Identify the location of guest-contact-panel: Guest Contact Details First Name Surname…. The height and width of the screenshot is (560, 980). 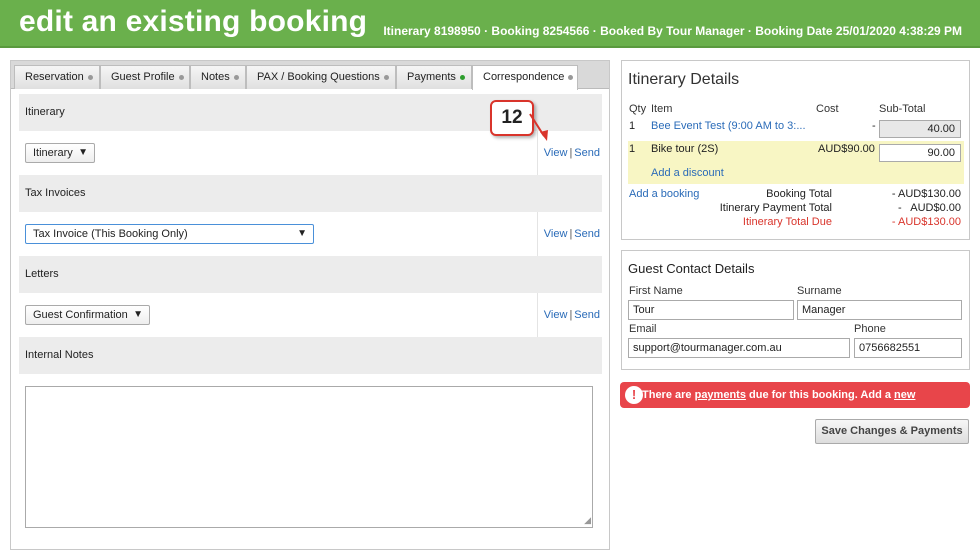
(795, 310).